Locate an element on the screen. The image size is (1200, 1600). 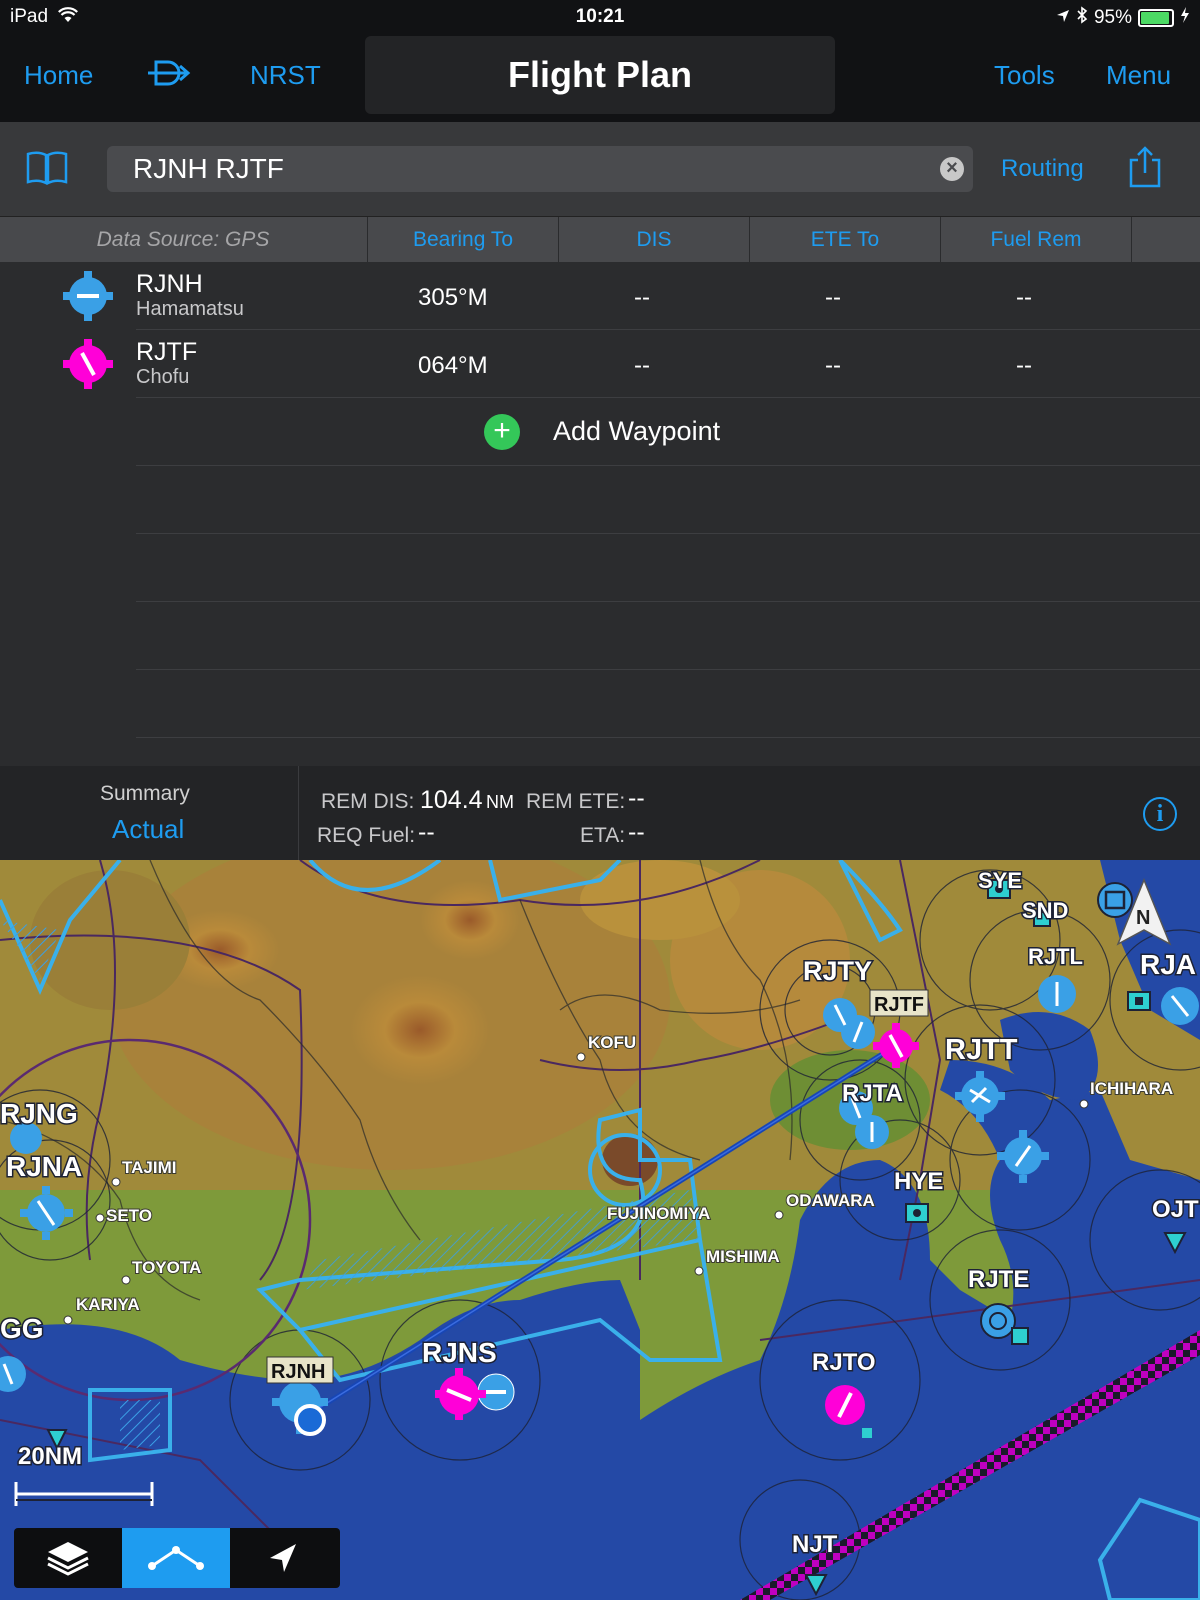
summary-title: Summary is located at coordinates (145, 793).